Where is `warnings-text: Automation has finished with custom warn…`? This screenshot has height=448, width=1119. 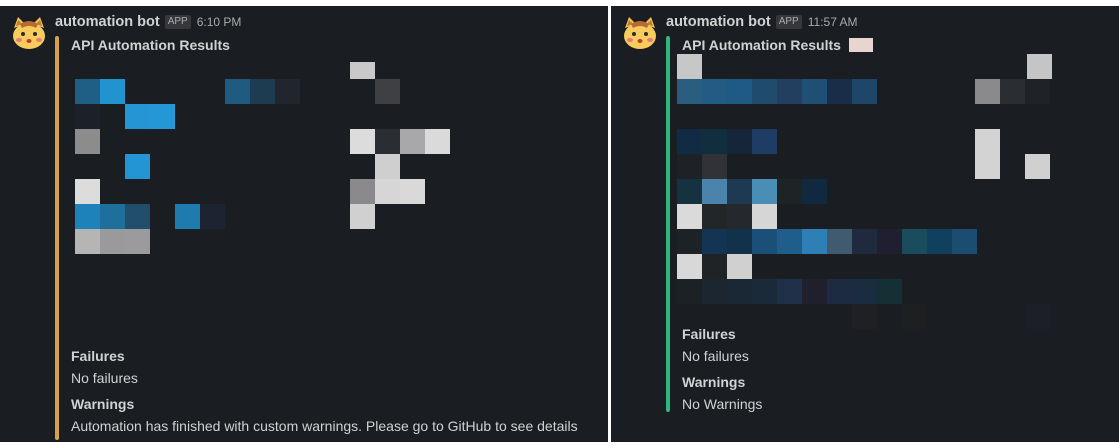 warnings-text: Automation has finished with custom warn… is located at coordinates (324, 426).